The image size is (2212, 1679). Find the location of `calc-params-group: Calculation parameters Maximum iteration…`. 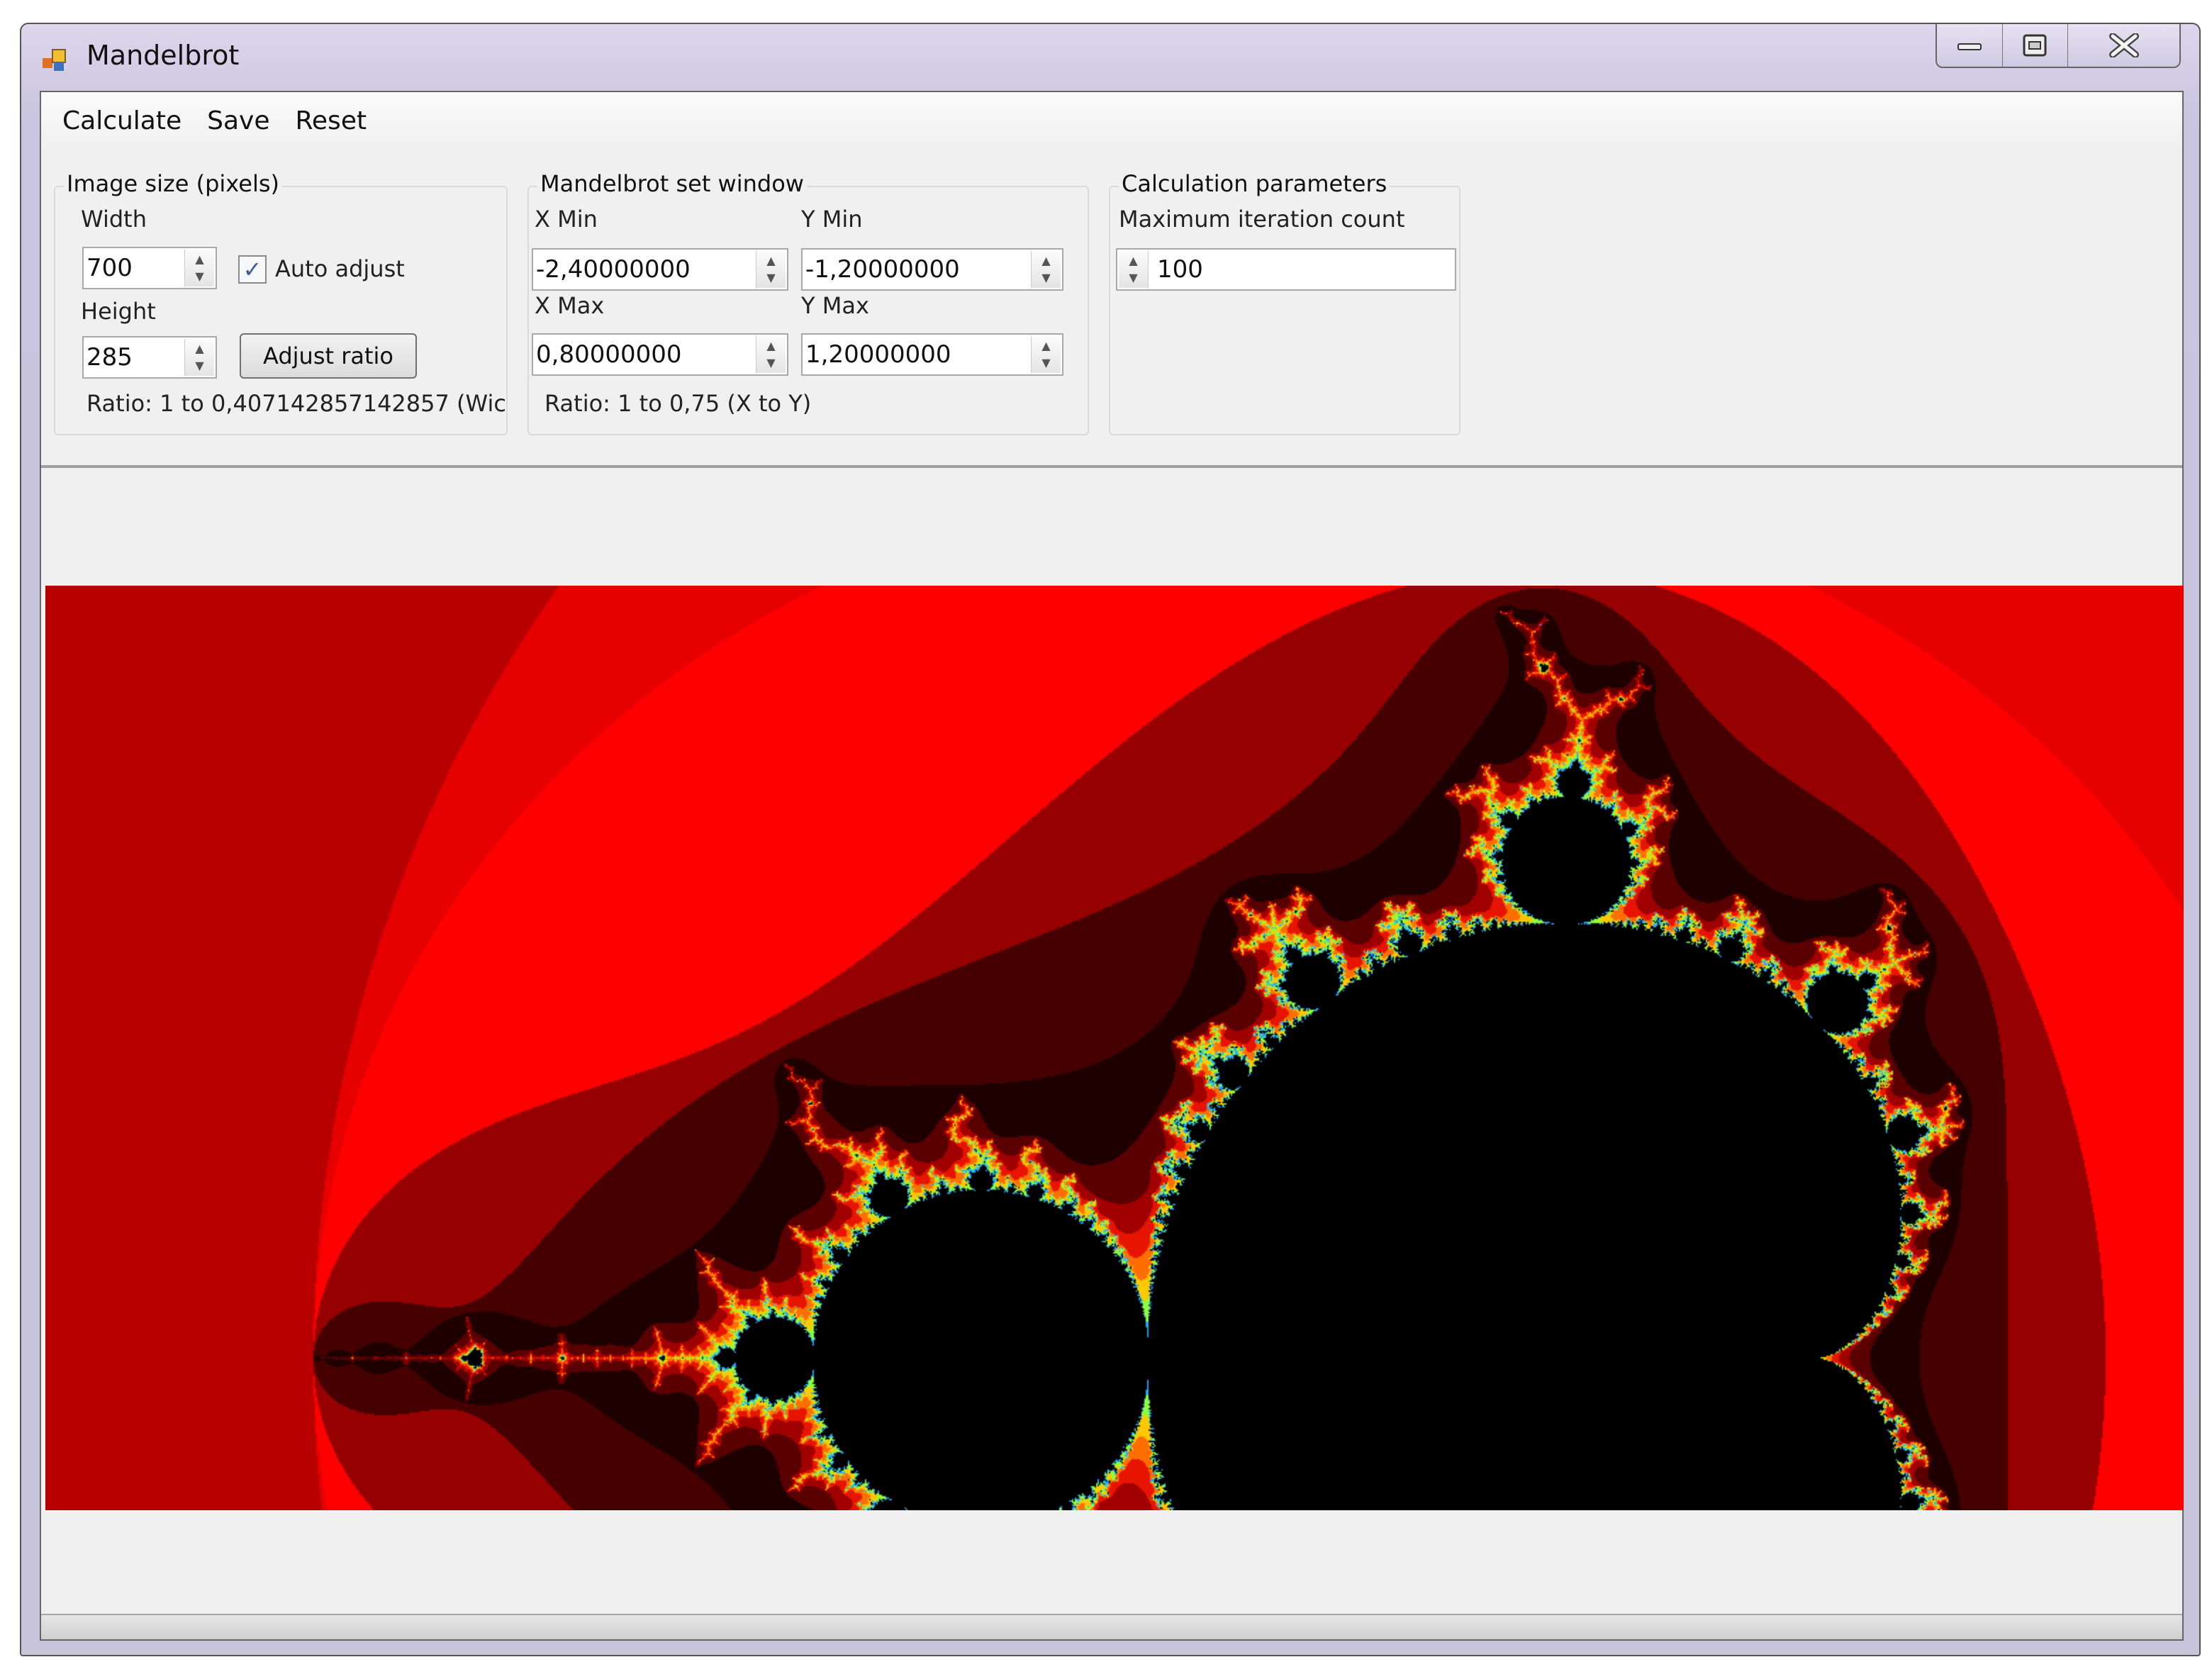

calc-params-group: Calculation parameters Maximum iteration… is located at coordinates (1285, 302).